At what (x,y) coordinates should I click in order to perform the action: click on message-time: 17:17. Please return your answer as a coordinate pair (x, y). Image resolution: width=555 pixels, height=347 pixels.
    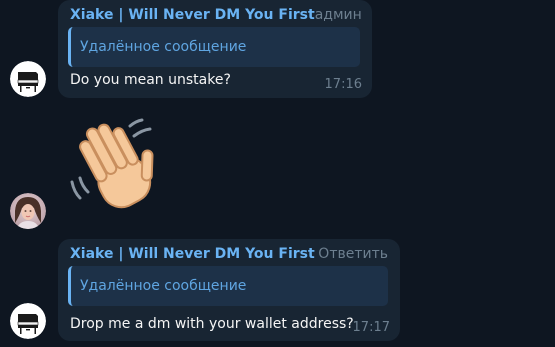
    Looking at the image, I should click on (371, 327).